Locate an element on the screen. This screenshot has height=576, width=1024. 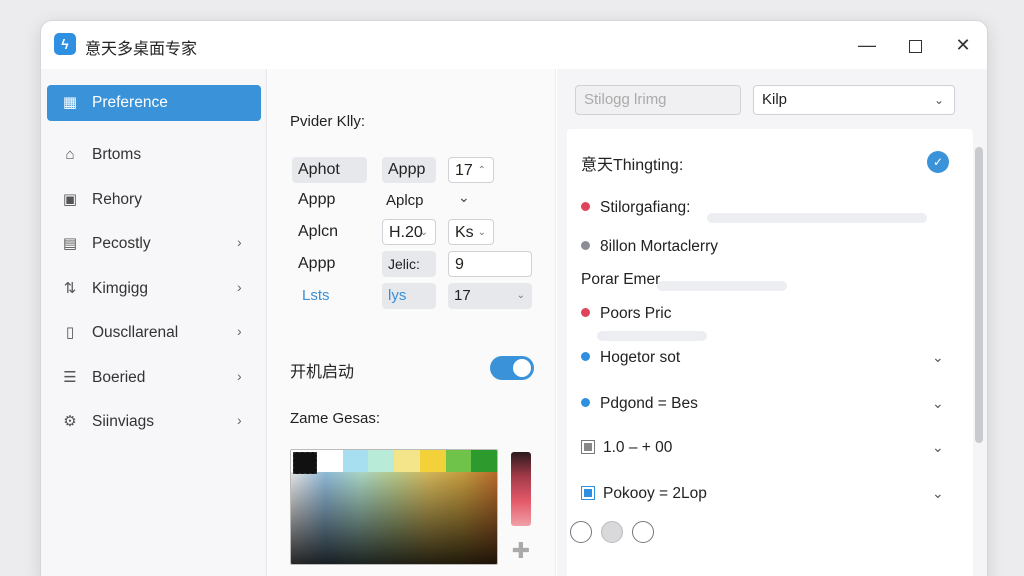
maximize-button is located at coordinates (915, 45).